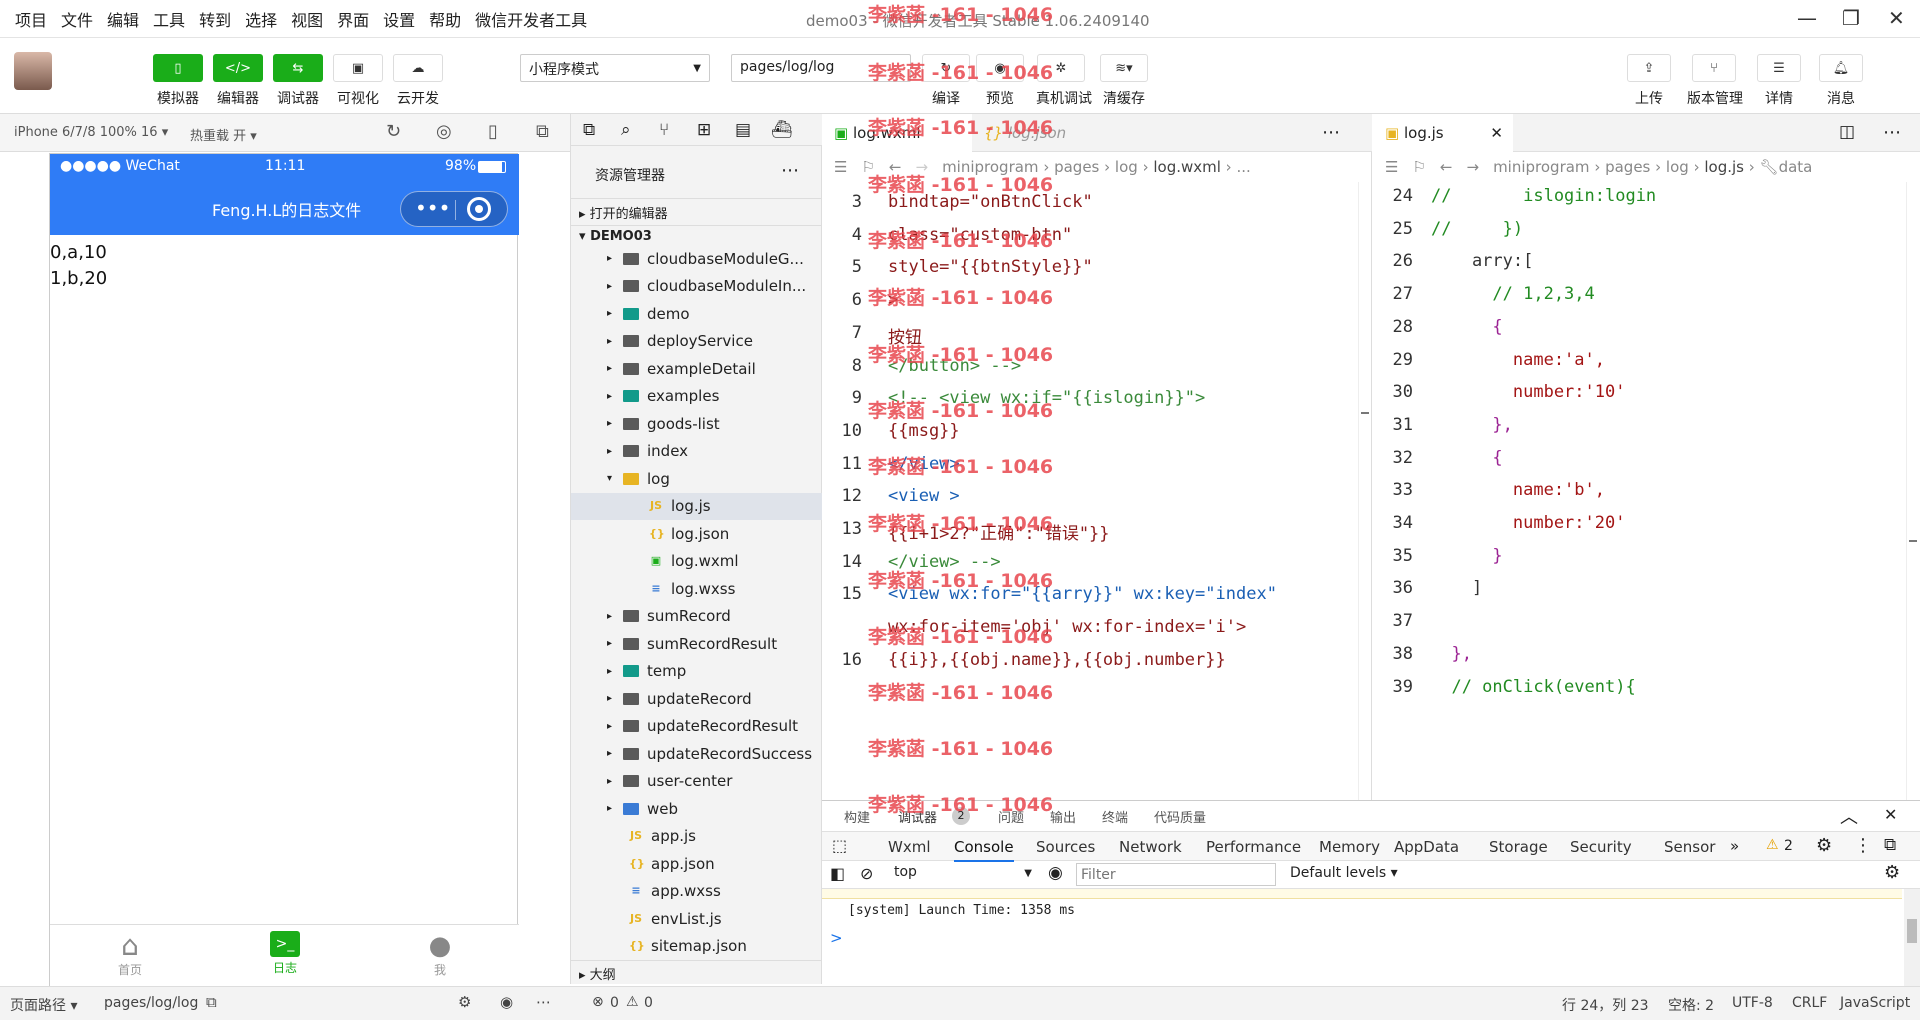  I want to click on hot-reload-select: 热重载 开 ▾, so click(223, 134).